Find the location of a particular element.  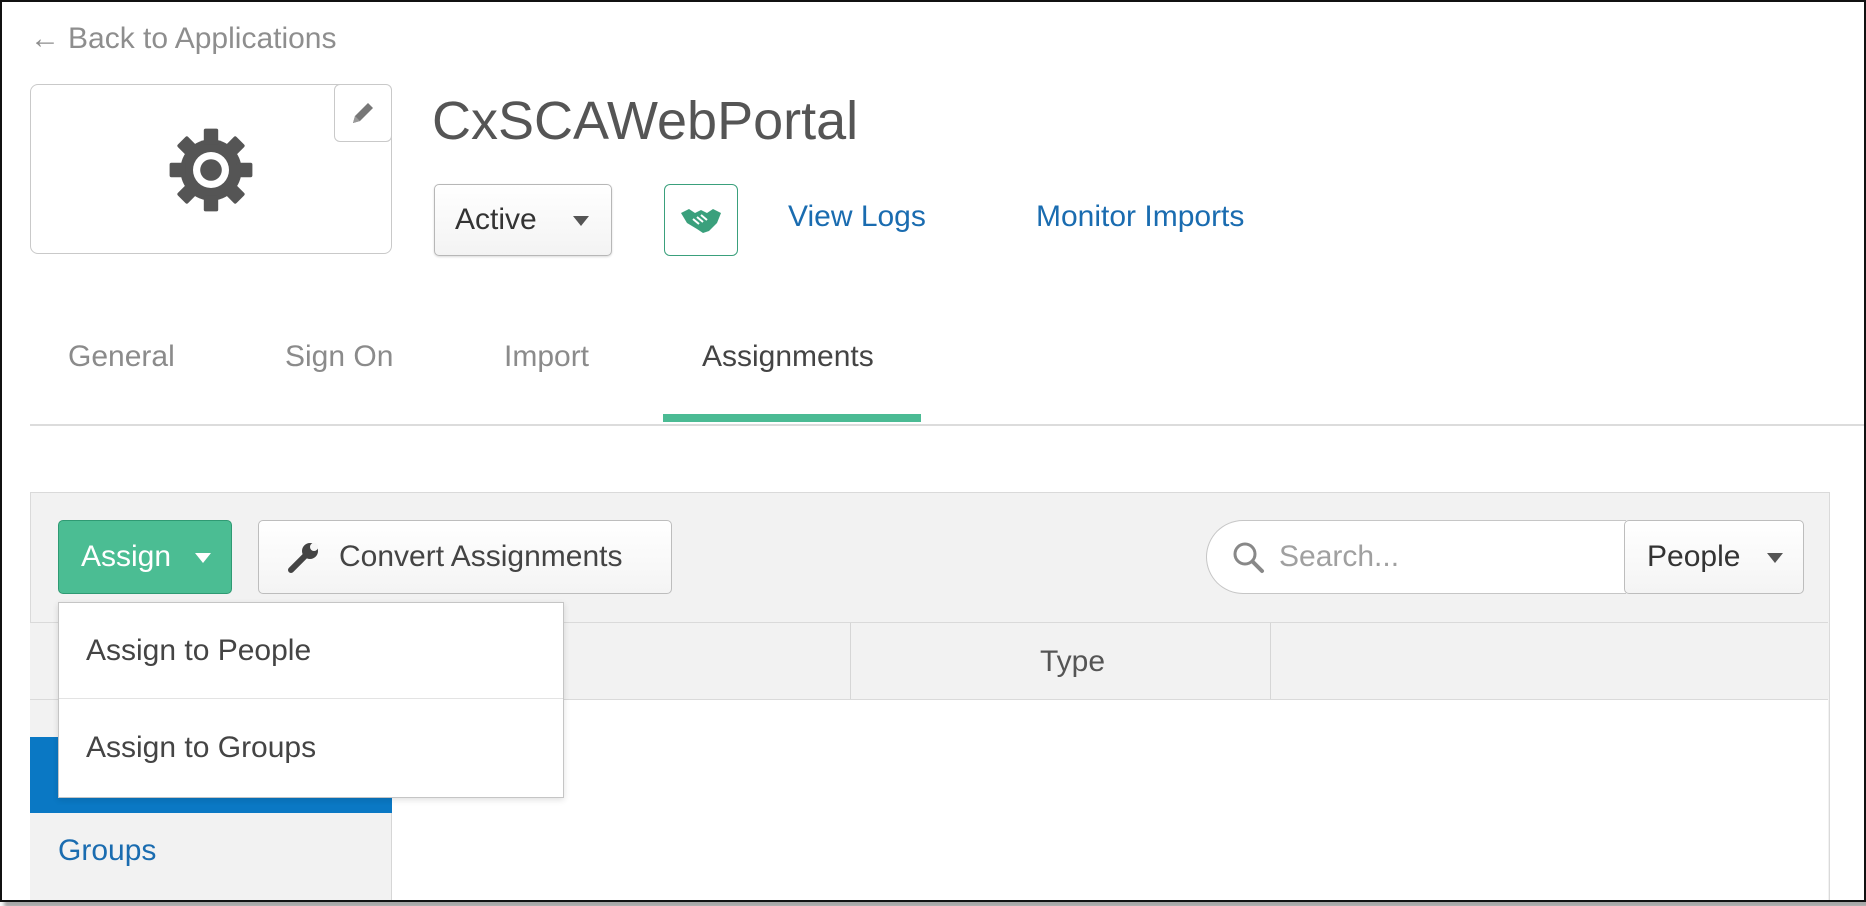

gear-icon is located at coordinates (211, 170).